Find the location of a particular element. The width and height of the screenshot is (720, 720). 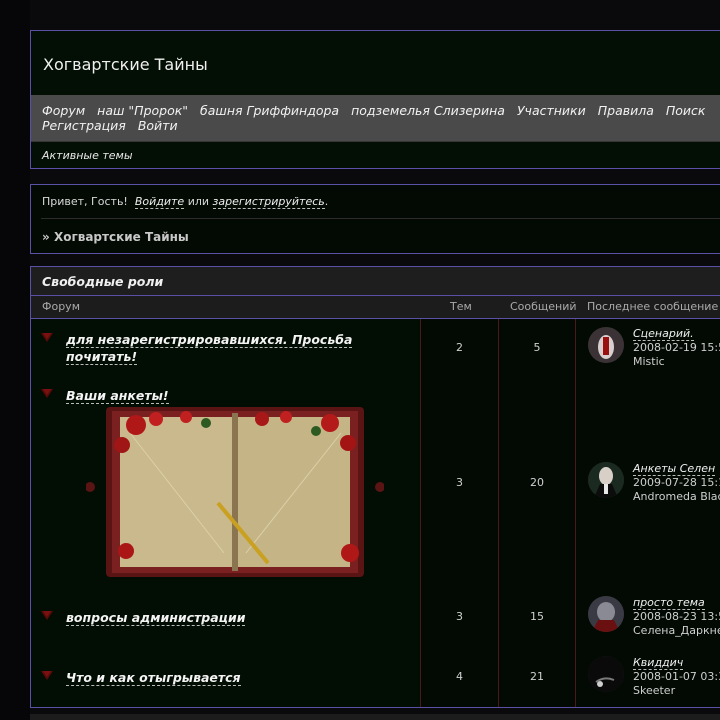

forum-title: Что и как отыгрывается is located at coordinates (226, 677).